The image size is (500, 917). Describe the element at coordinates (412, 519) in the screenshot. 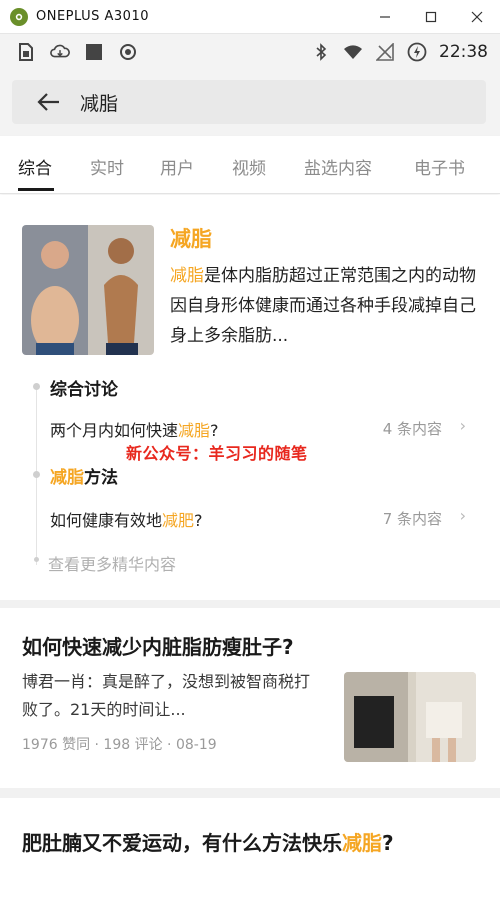

I see `content-count: 7 条内容` at that location.